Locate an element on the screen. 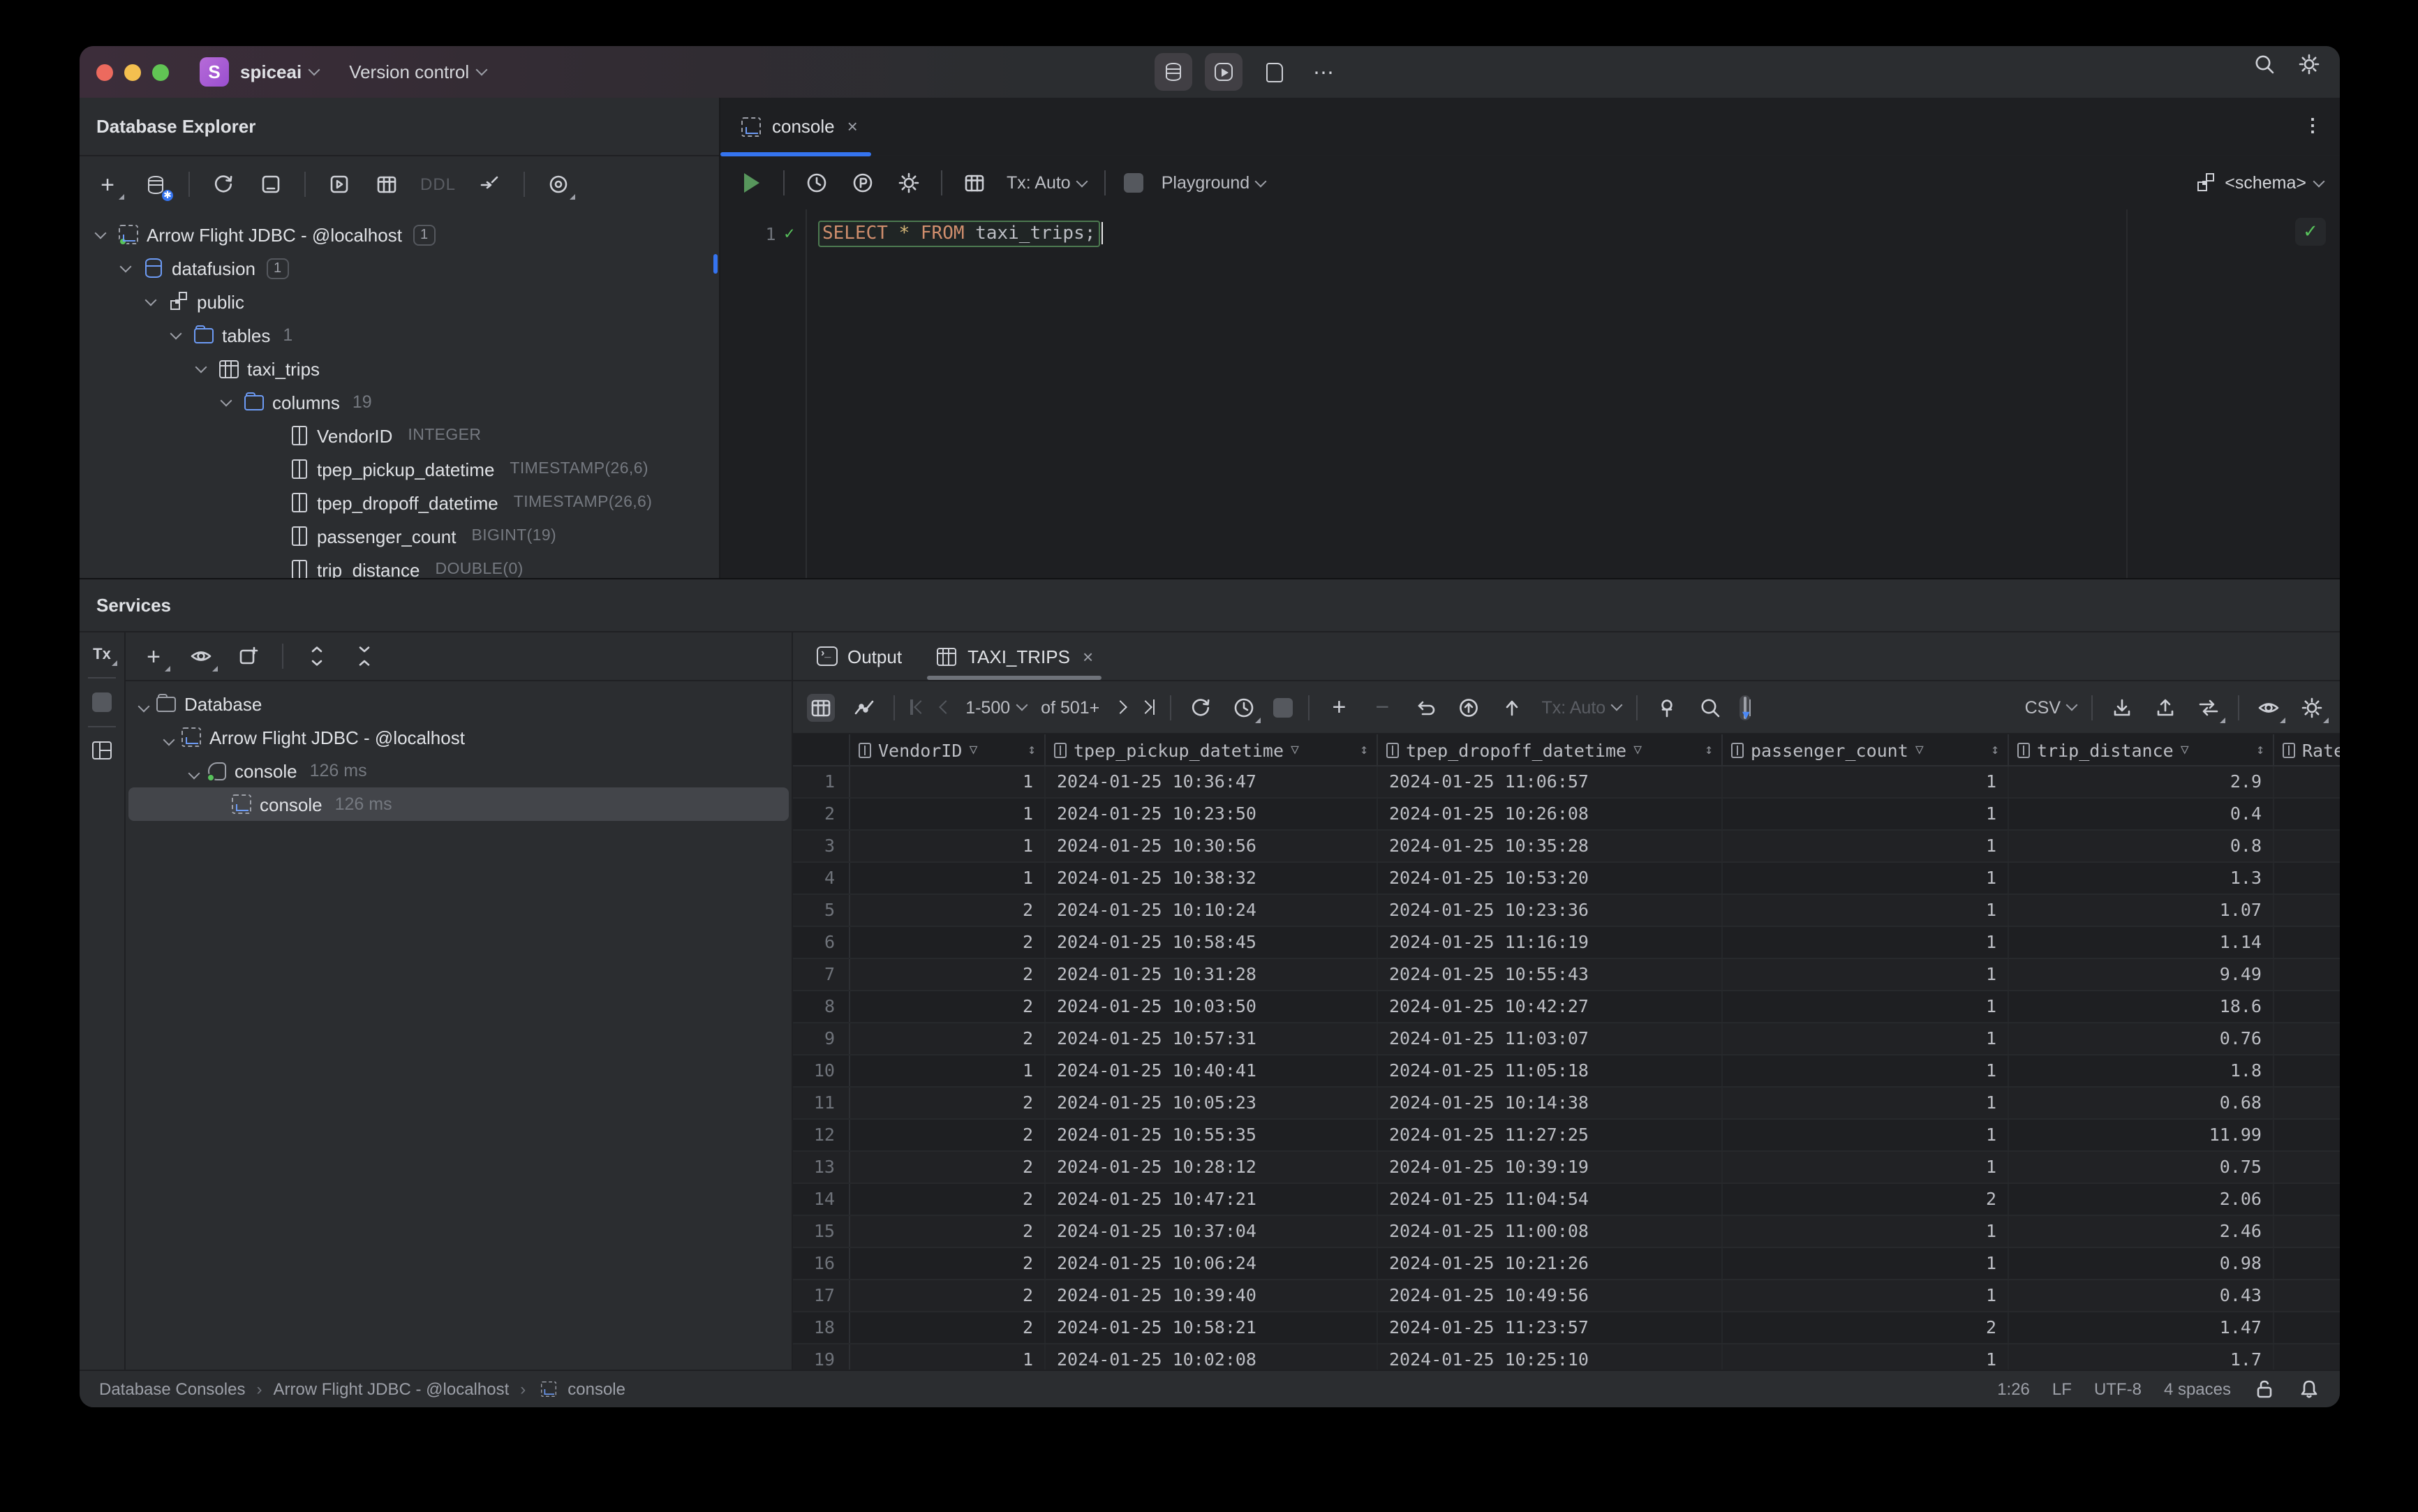 The image size is (2418, 1512). cell-dropoff-datetime: 2024-01-25 11:00:08 is located at coordinates (1550, 1231).